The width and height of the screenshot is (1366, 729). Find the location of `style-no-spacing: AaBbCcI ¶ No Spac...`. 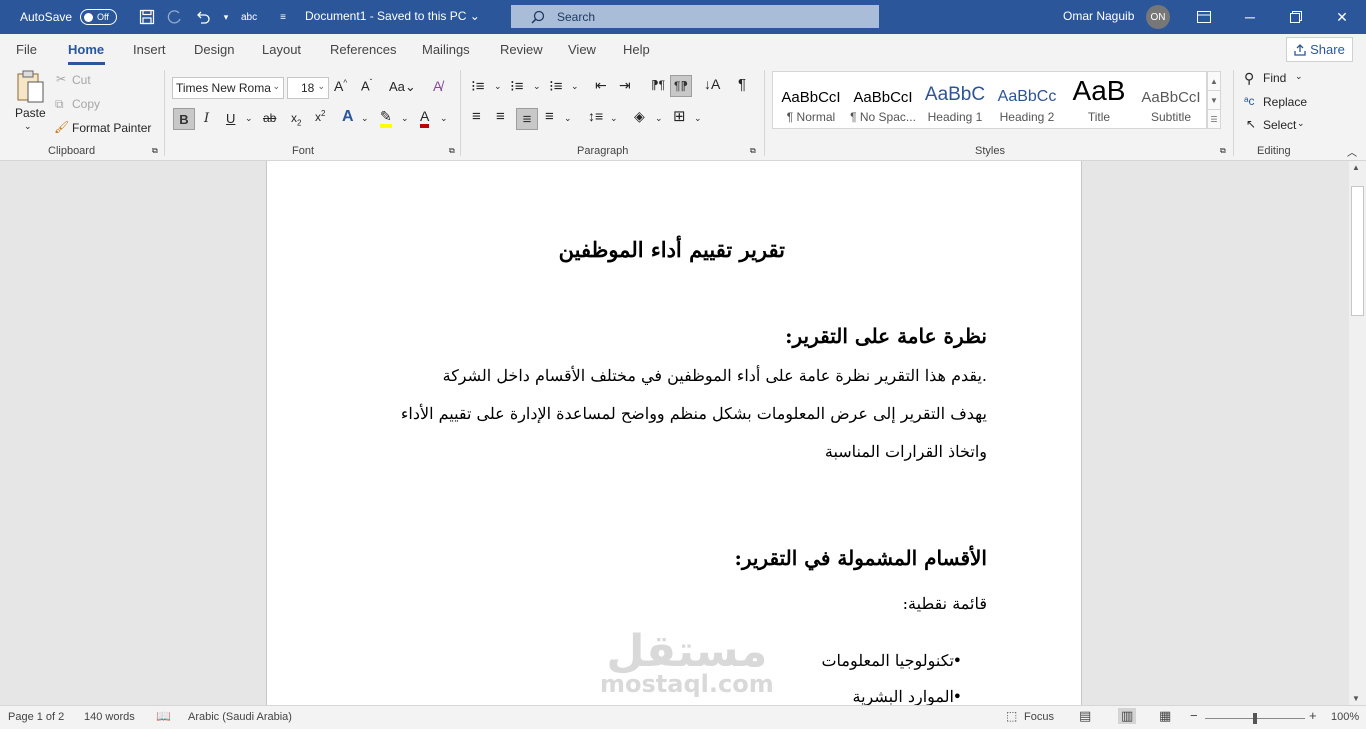

style-no-spacing: AaBbCcI ¶ No Spac... is located at coordinates (883, 101).